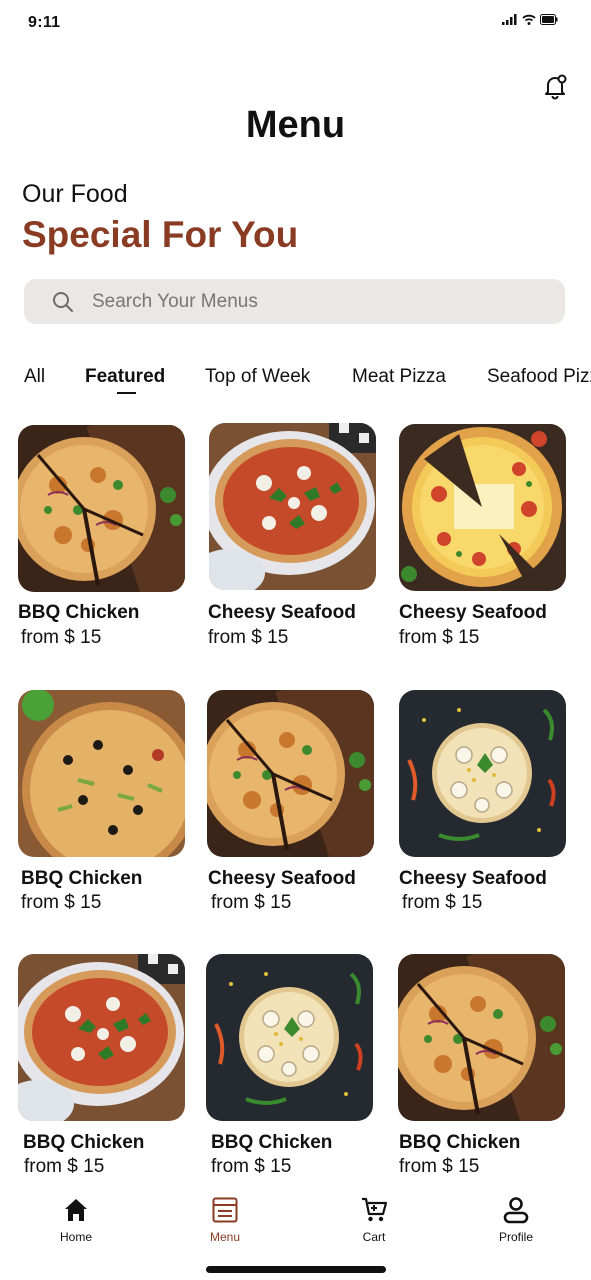 The height and width of the screenshot is (1280, 591). Describe the element at coordinates (225, 1237) in the screenshot. I see `nav-label: Menu` at that location.